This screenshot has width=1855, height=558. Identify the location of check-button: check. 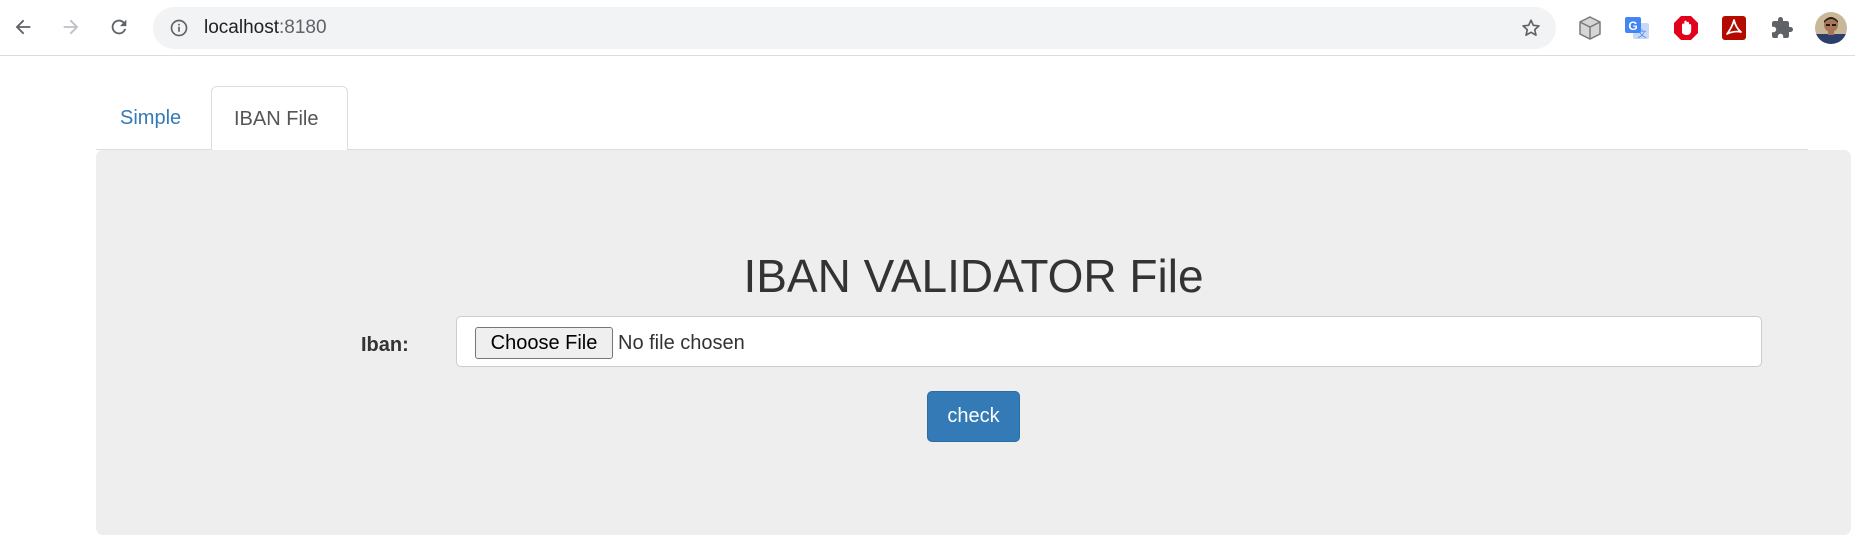
(973, 416).